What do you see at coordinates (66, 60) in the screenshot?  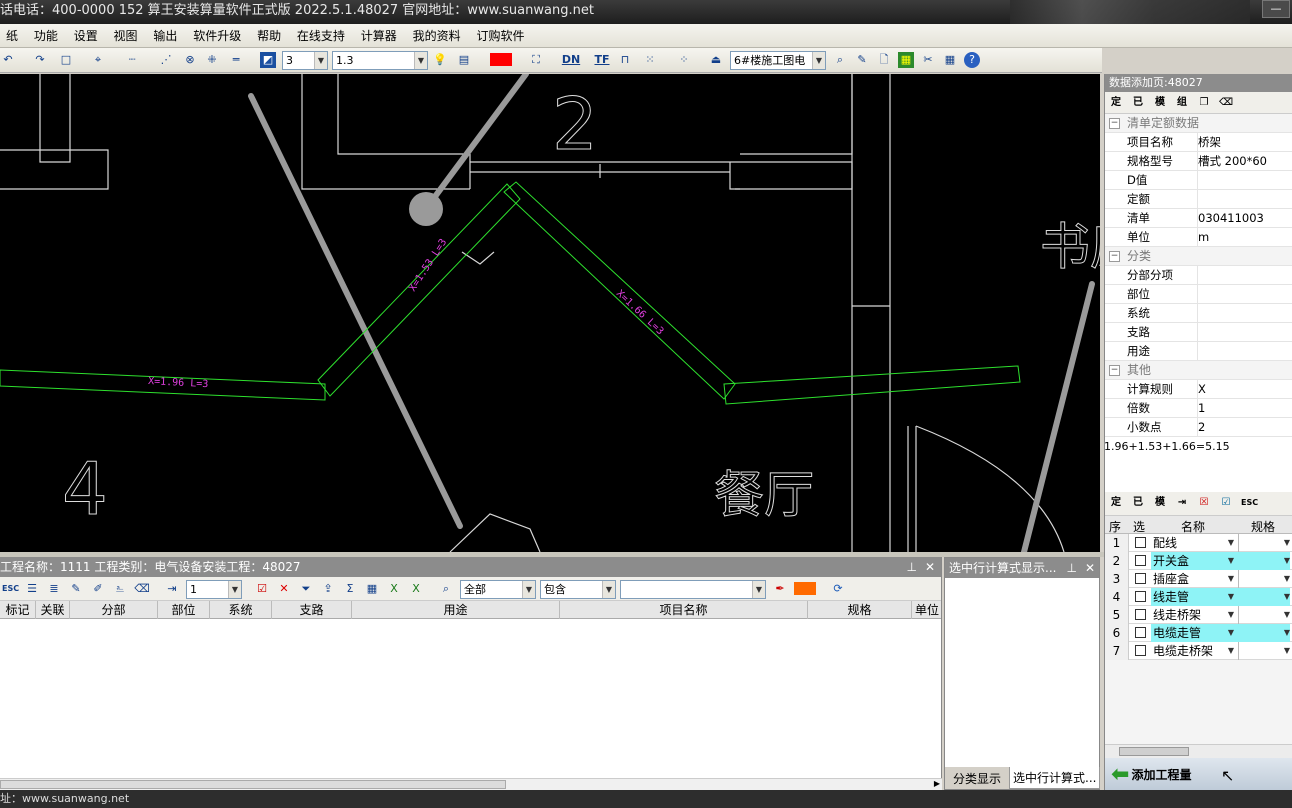 I see `select-rect-icon: □` at bounding box center [66, 60].